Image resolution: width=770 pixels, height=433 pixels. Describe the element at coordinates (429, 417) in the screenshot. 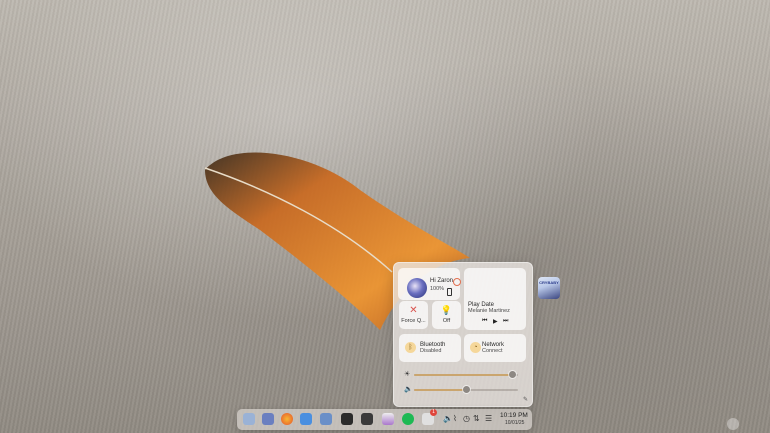

I see `app-with-badge-icon: 1` at that location.